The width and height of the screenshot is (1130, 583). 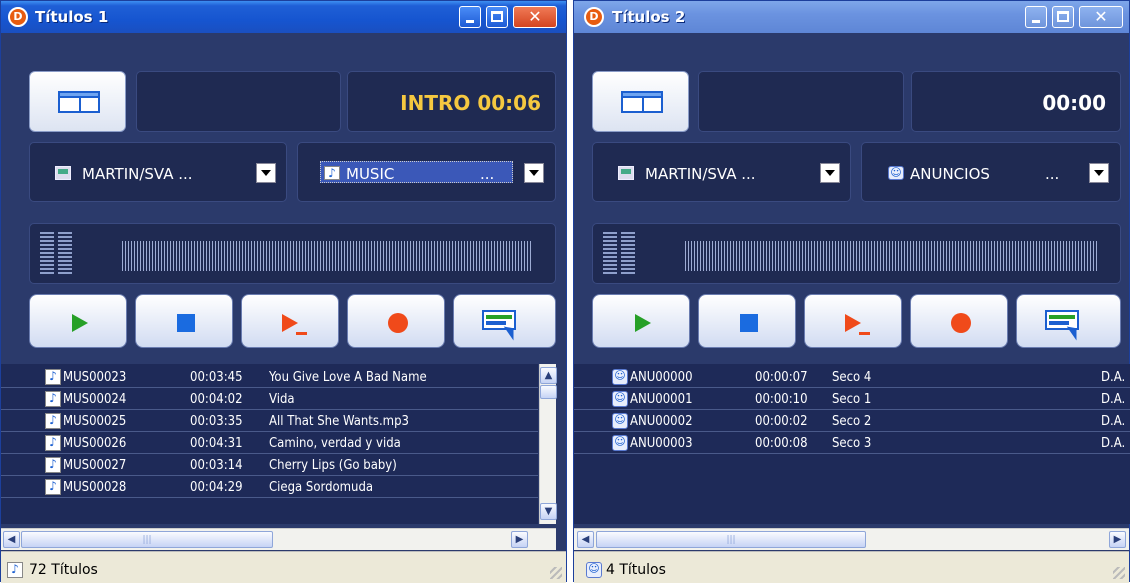 I want to click on title-bar: D Títulos 1 ✕, so click(x=283, y=17).